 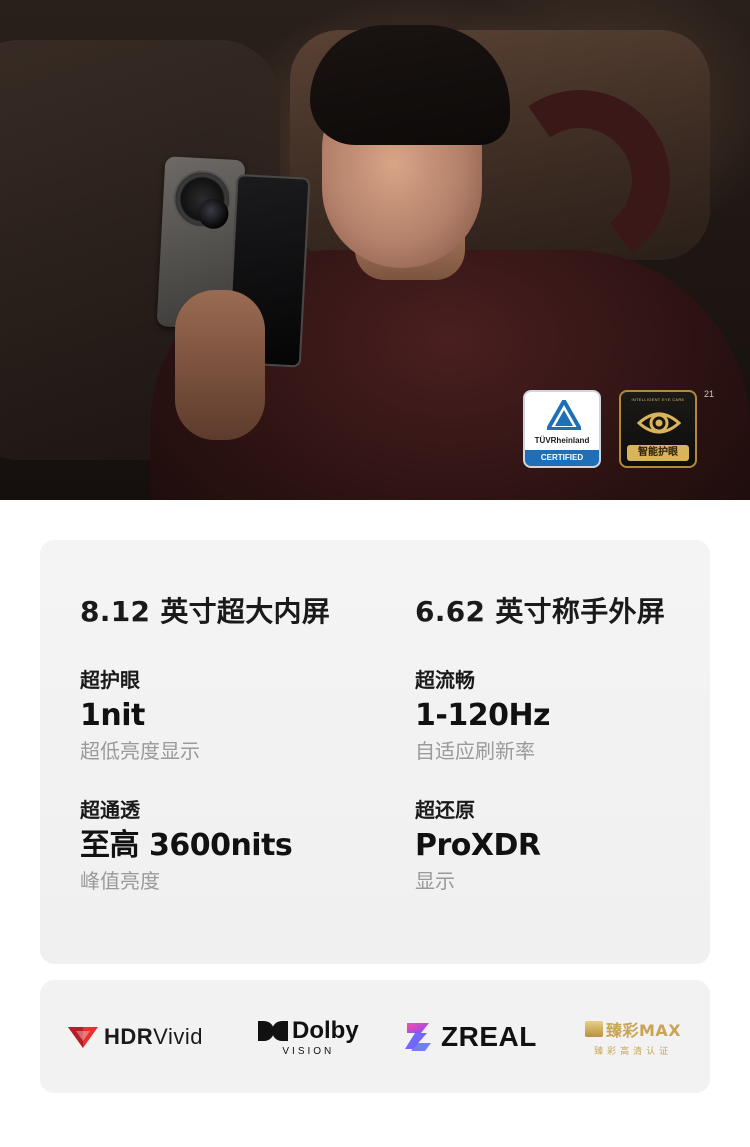 I want to click on spec-label: 超流畅, so click(x=445, y=680).